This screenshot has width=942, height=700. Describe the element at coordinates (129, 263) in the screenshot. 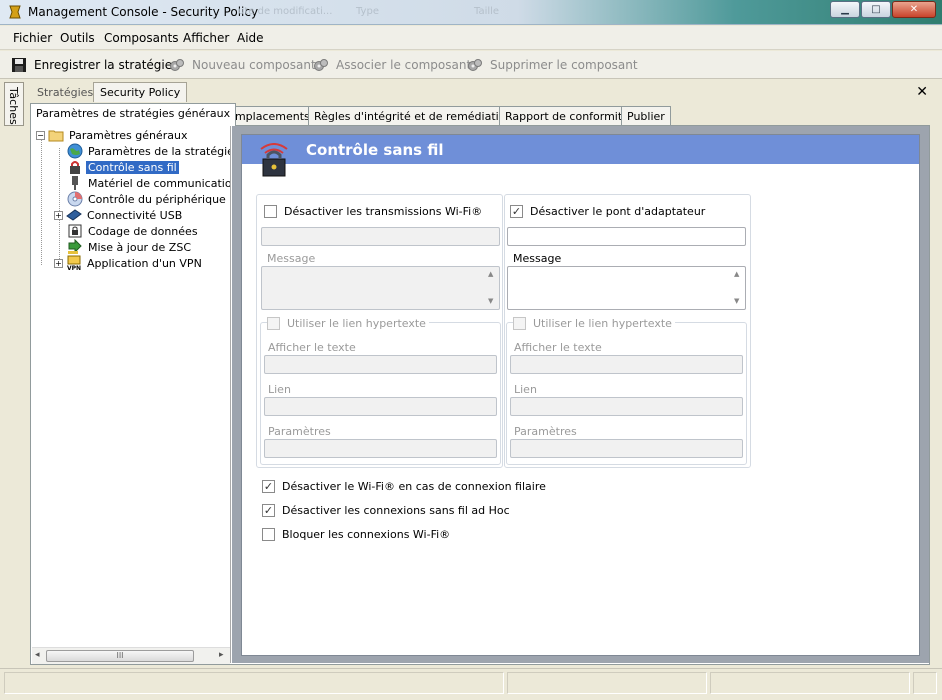

I see `tree-item-vpn-enforcement: + VPN Application d'un VPN` at that location.